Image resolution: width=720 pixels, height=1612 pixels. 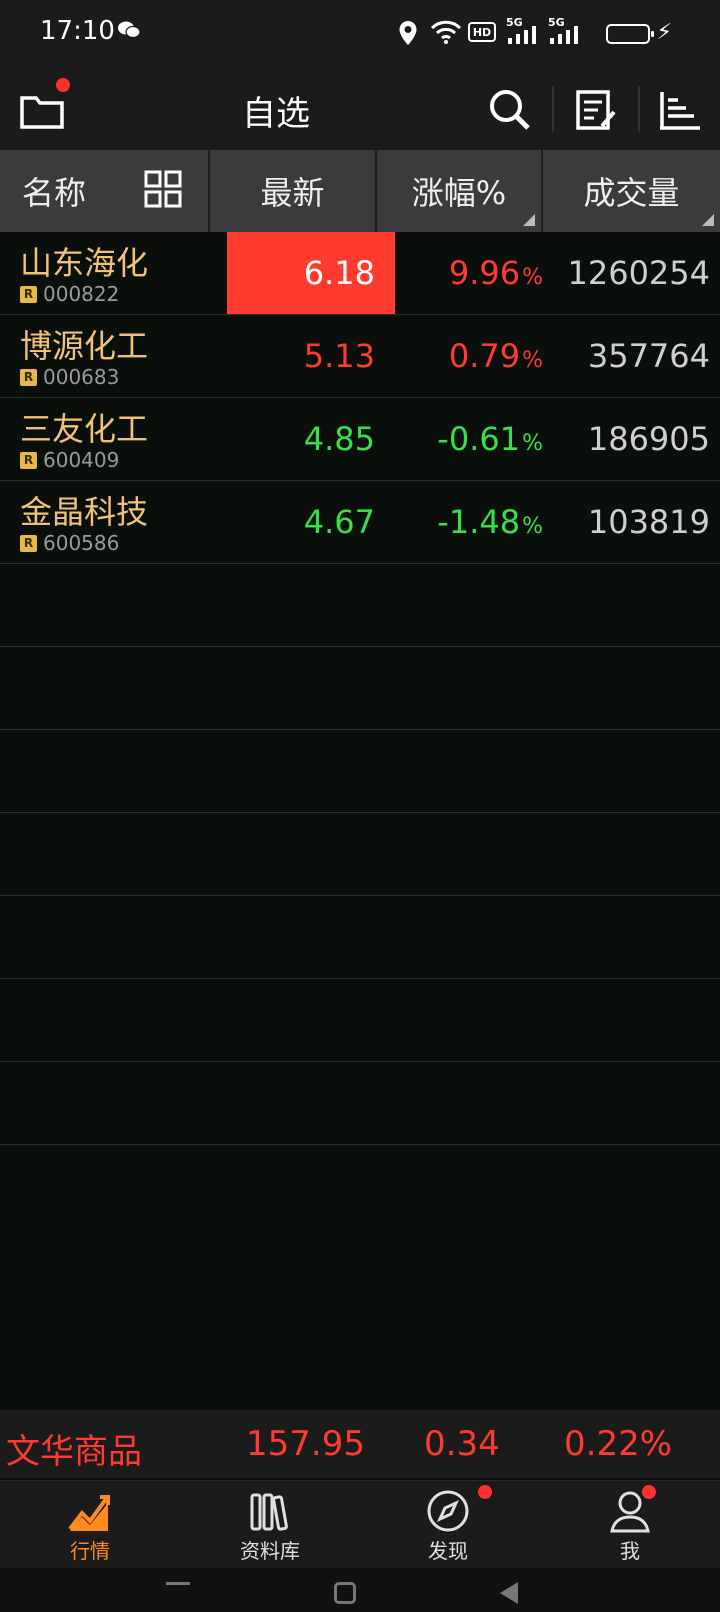 I want to click on stock-volume: 1260254, so click(x=638, y=273).